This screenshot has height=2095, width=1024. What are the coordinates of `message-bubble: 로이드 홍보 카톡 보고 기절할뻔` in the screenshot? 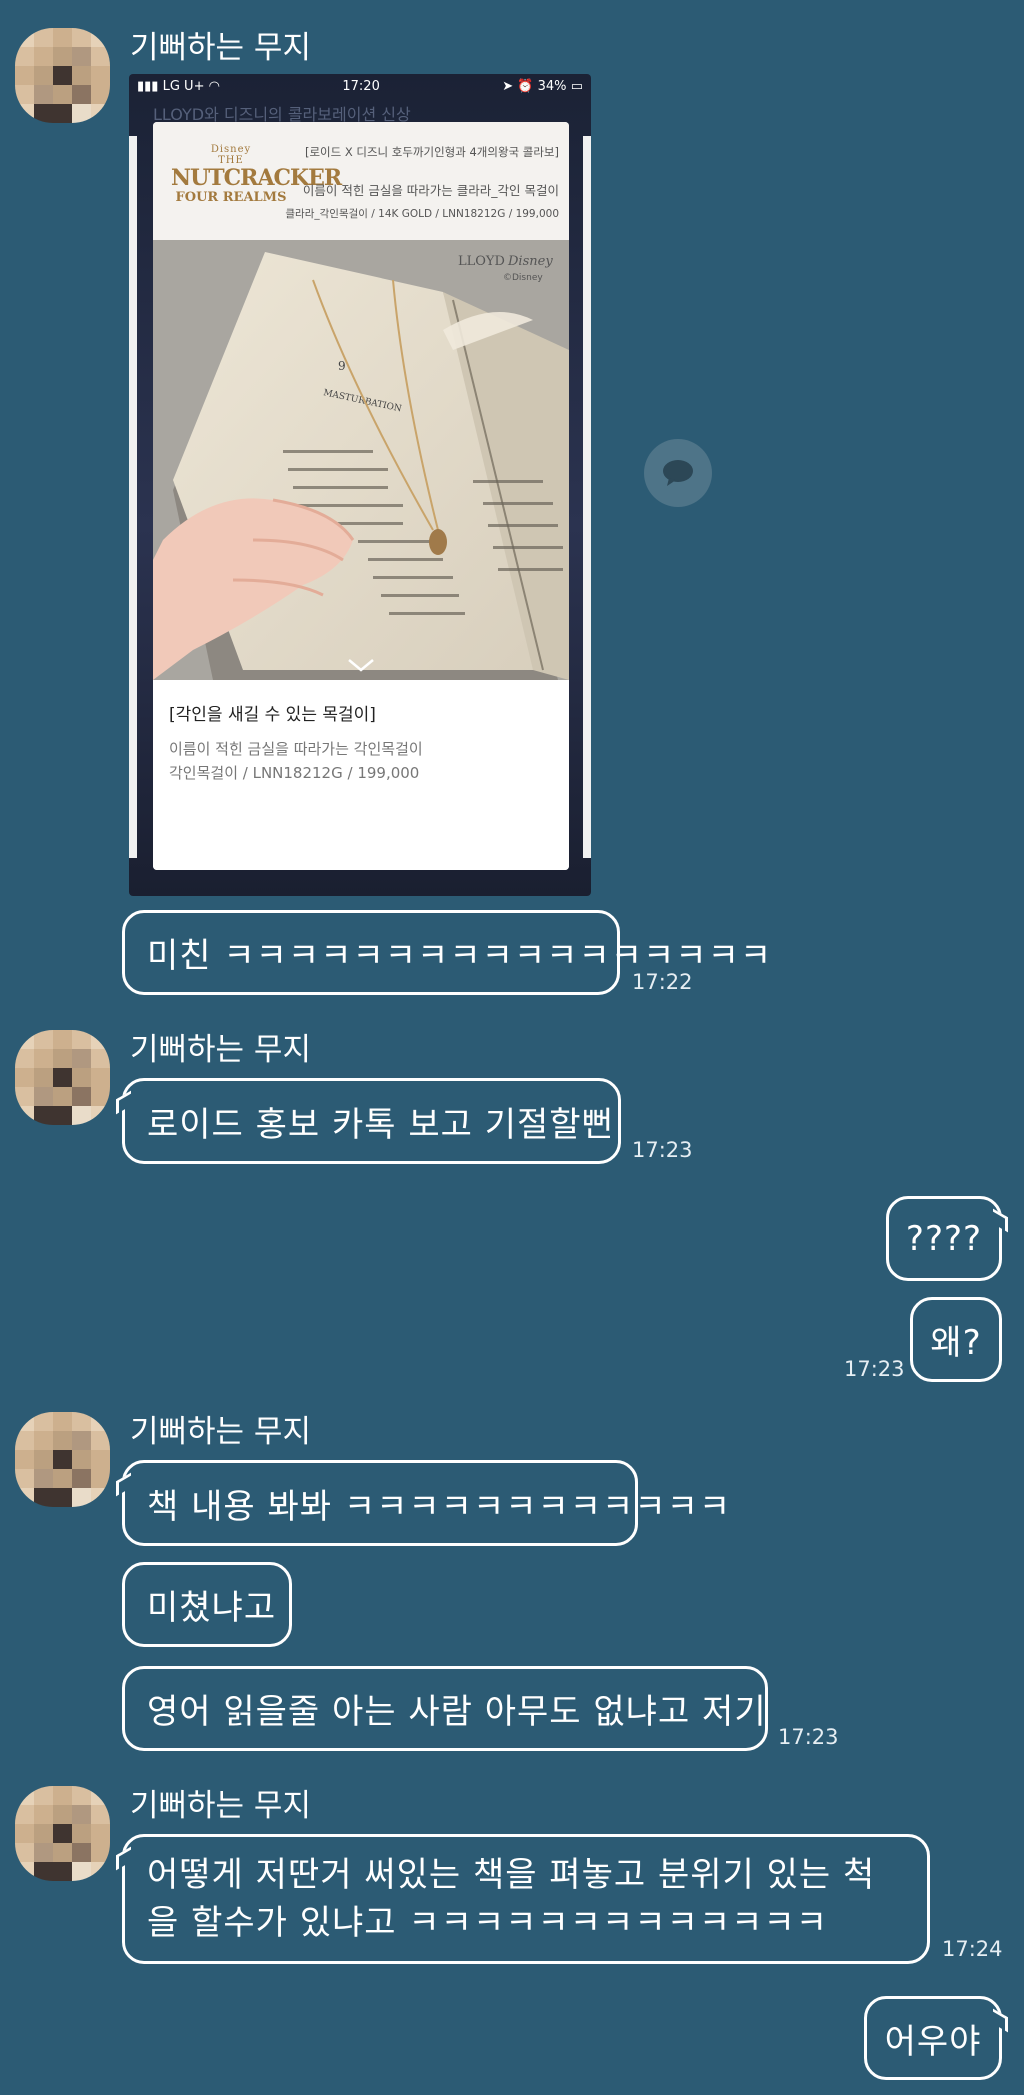 It's located at (371, 1121).